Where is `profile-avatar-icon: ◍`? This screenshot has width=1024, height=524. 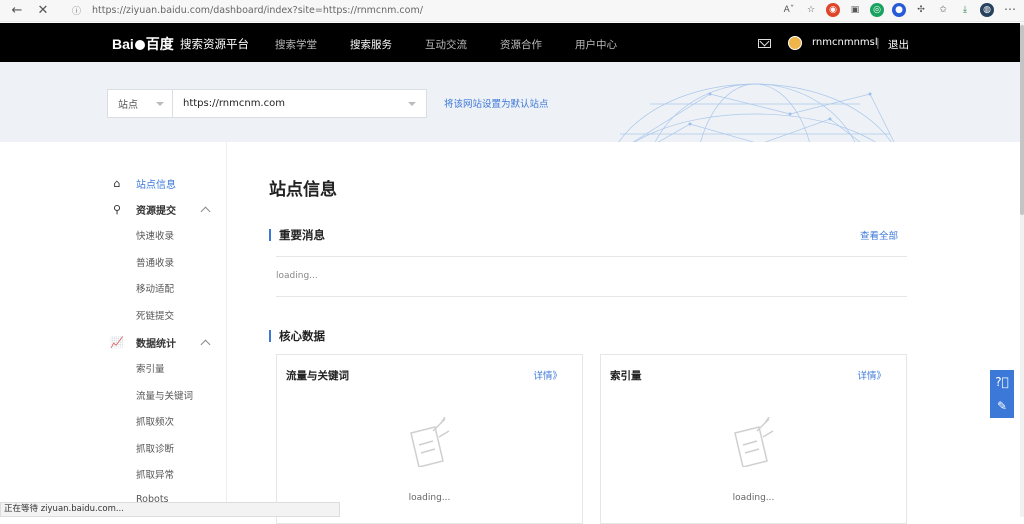 profile-avatar-icon: ◍ is located at coordinates (987, 10).